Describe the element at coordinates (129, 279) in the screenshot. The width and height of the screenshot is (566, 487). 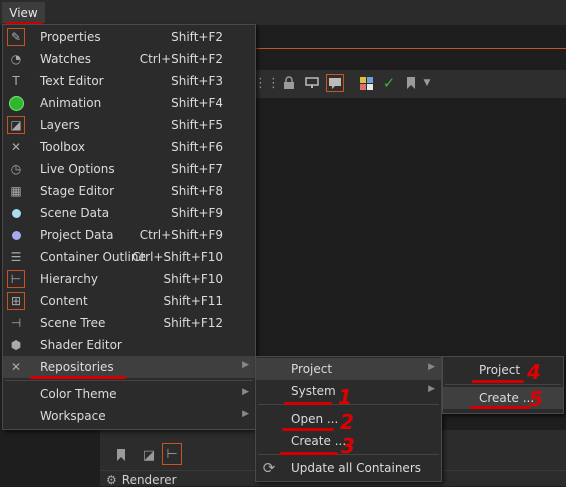
I see `menu-item-hierarchy: ⊢ Hierarchy Shift+F10` at that location.